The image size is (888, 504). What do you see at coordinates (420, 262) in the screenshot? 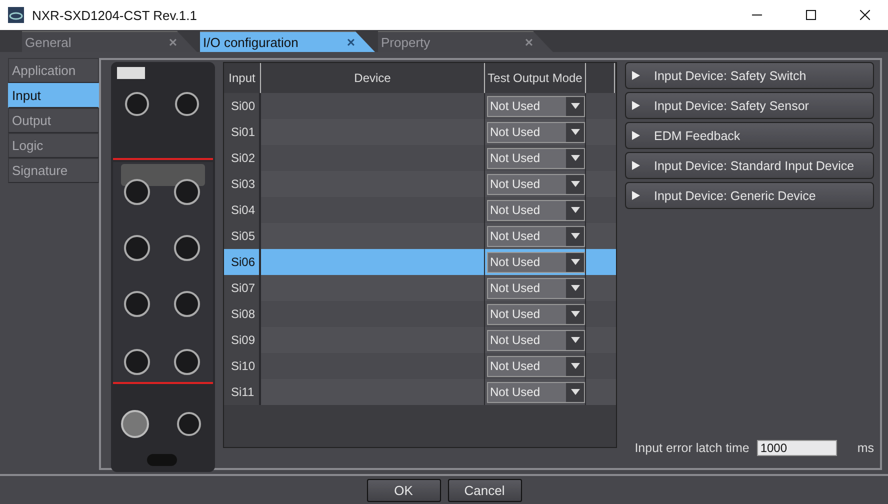
I see `table-row: Si06 Not Used` at bounding box center [420, 262].